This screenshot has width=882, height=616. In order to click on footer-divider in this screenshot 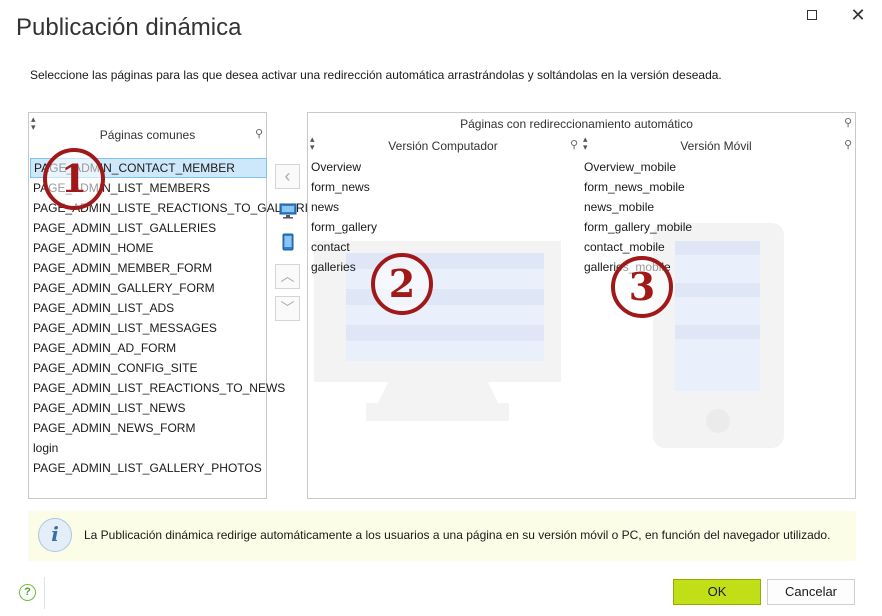, I will do `click(44, 593)`.